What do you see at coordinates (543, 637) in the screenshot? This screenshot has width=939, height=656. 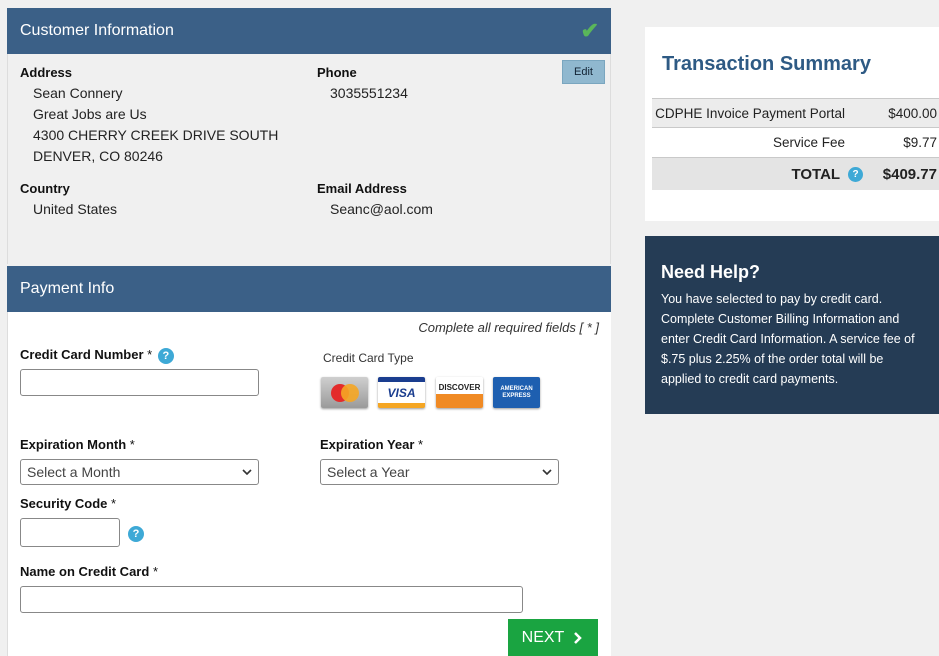 I see `next-button-label: NEXT` at bounding box center [543, 637].